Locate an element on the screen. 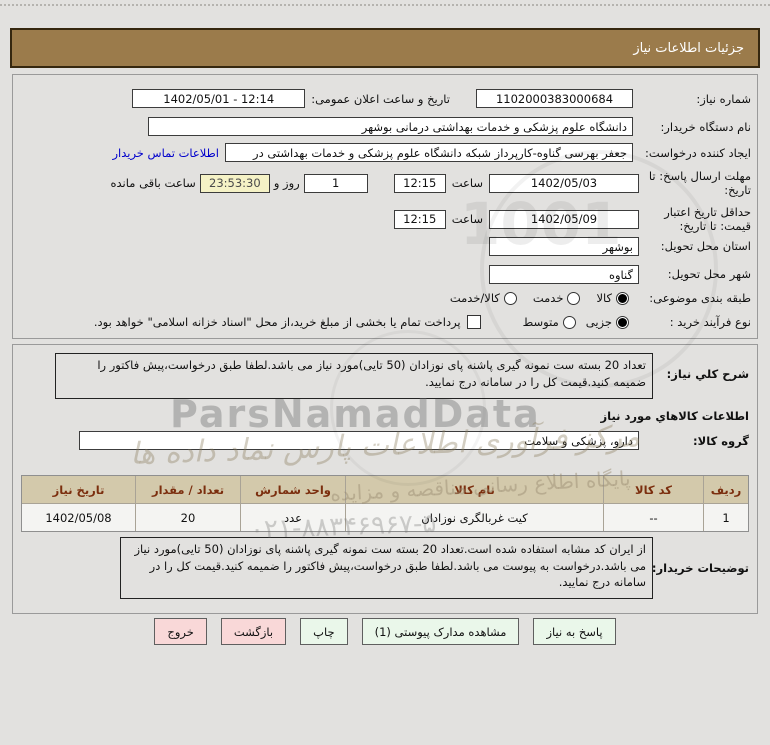 The height and width of the screenshot is (745, 770). response-deadline-hour-field: 12:15 is located at coordinates (419, 183).